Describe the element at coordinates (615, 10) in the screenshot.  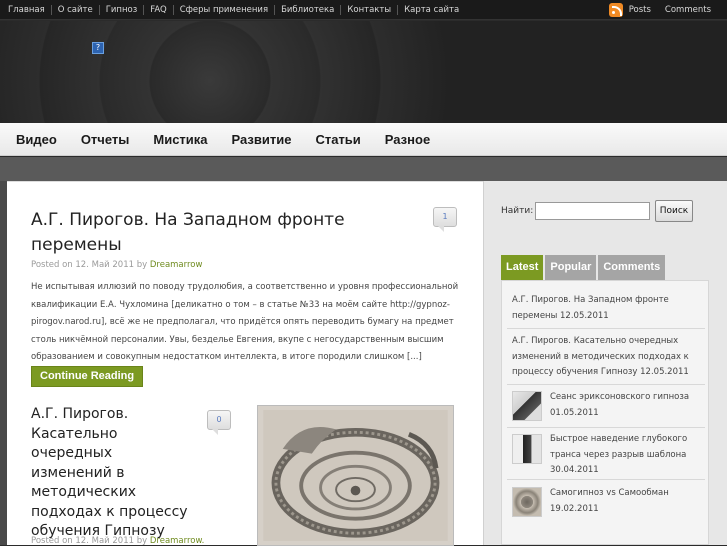
I see `rss-icon` at that location.